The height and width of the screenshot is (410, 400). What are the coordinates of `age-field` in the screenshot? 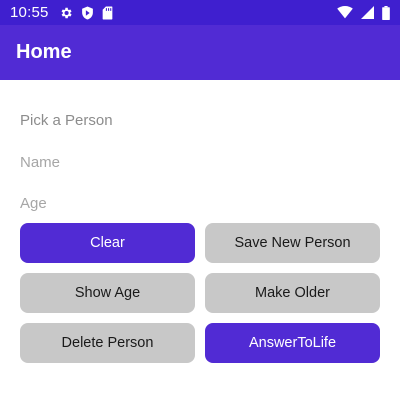 It's located at (200, 203).